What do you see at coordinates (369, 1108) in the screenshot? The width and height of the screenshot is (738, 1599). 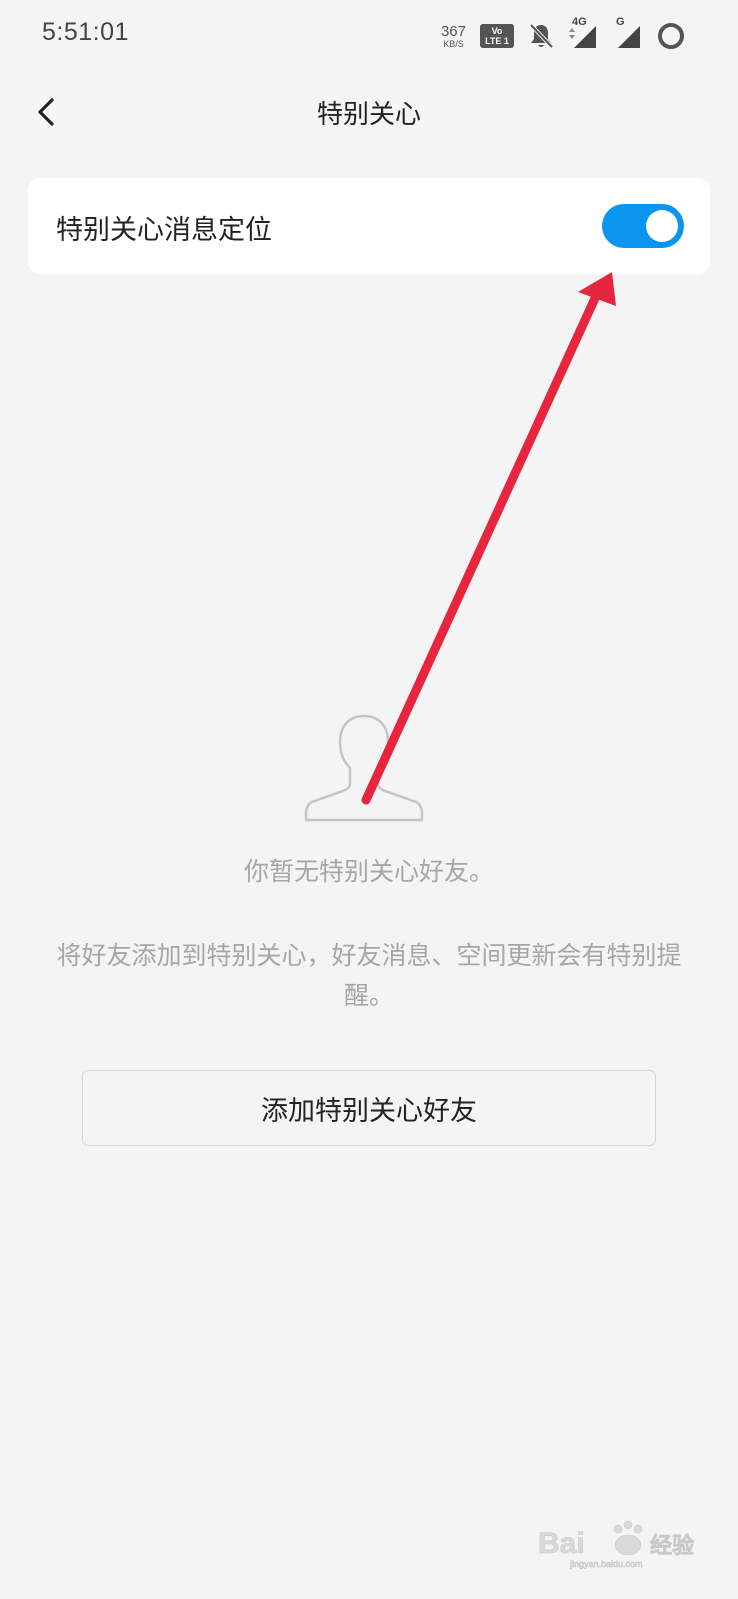 I see `add-special-friend-button: 添加特别关心好友` at bounding box center [369, 1108].